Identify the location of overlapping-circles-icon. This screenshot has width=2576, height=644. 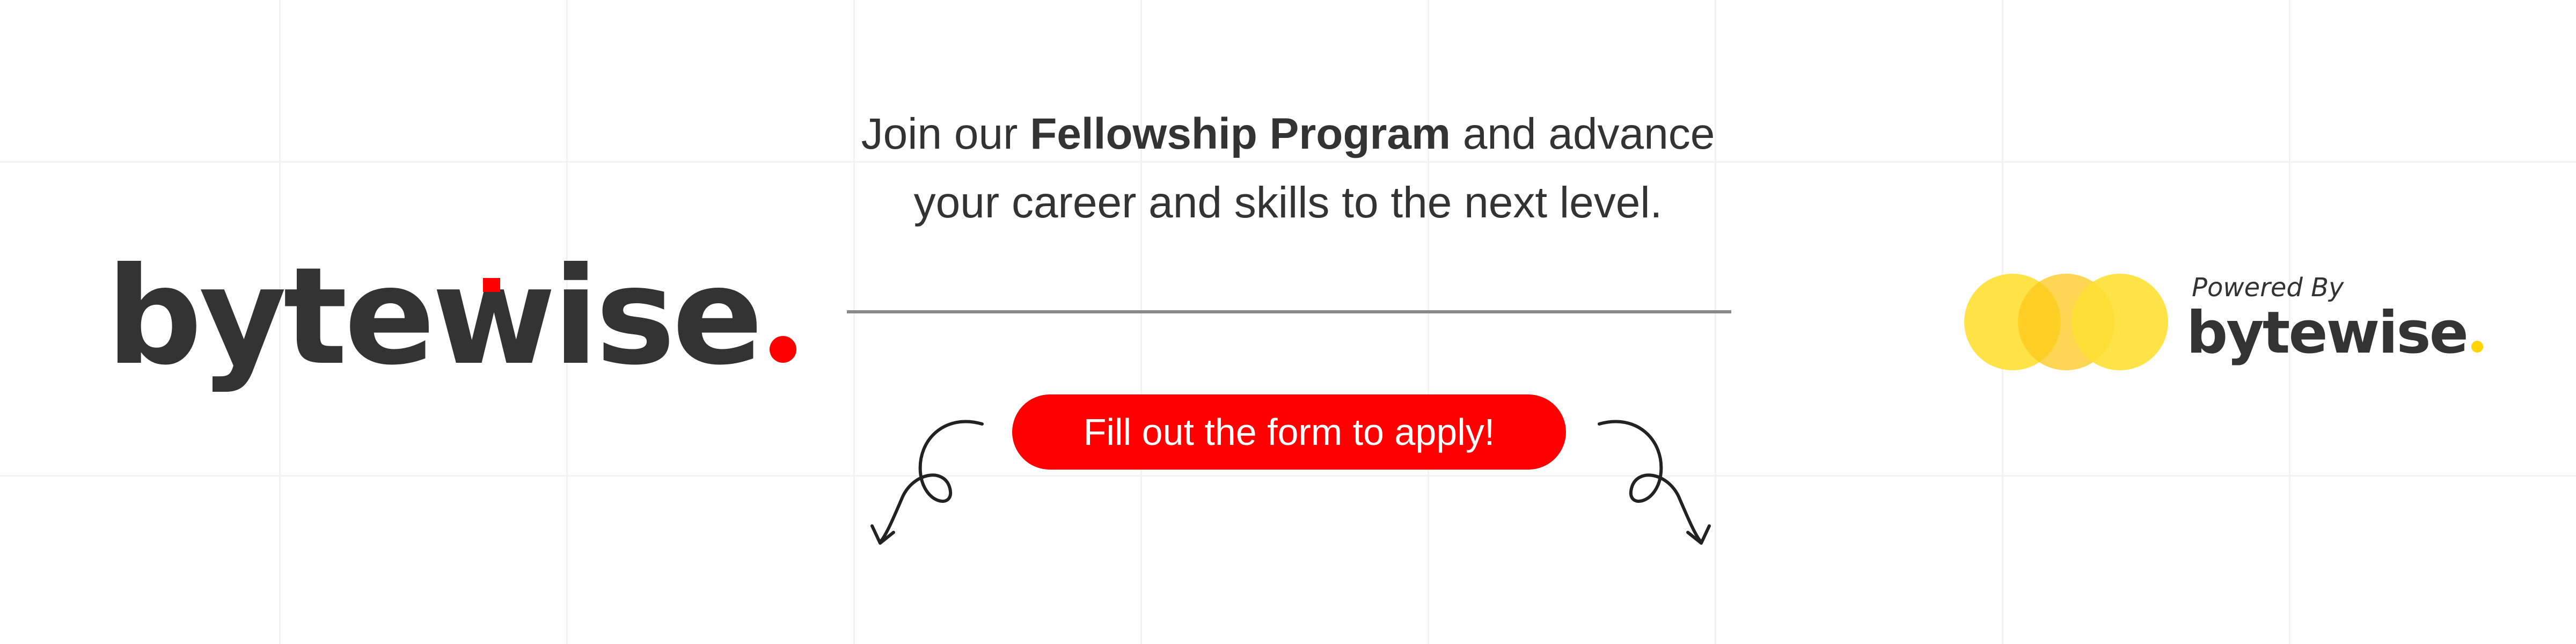
(2066, 322).